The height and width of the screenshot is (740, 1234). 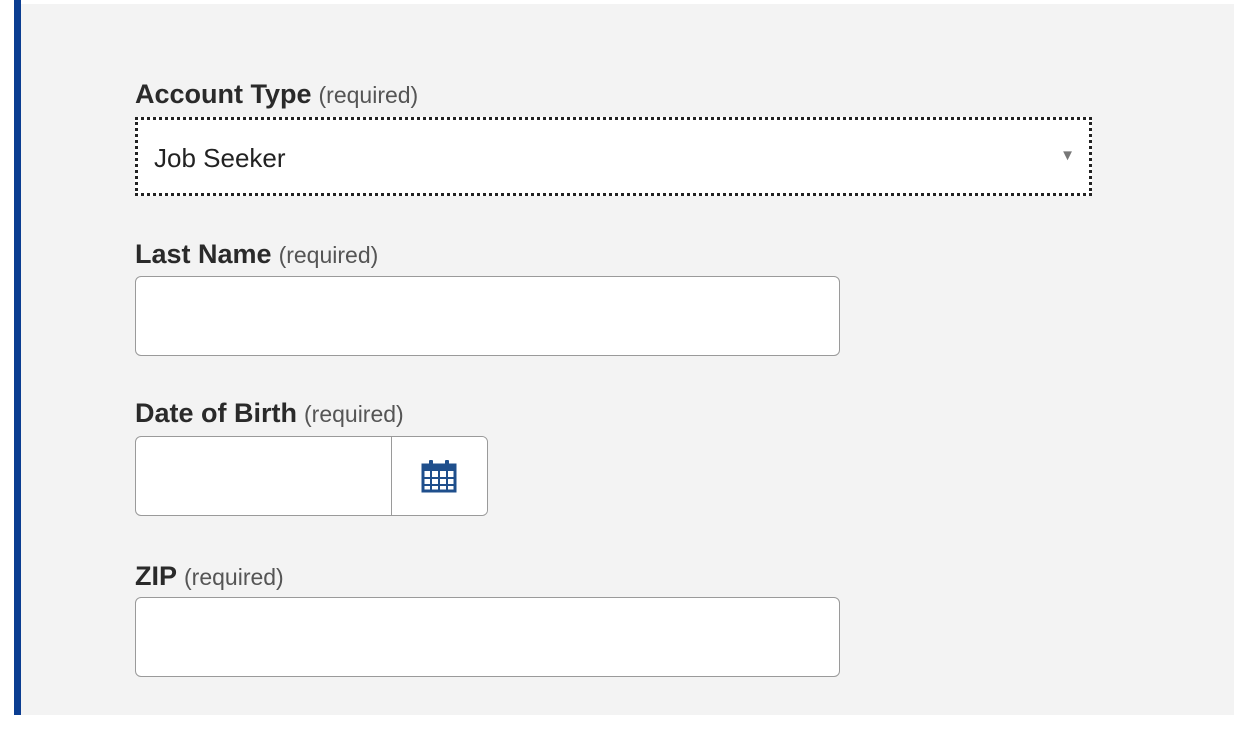 What do you see at coordinates (216, 413) in the screenshot?
I see `date-of-birth-label-text: Date of Birth` at bounding box center [216, 413].